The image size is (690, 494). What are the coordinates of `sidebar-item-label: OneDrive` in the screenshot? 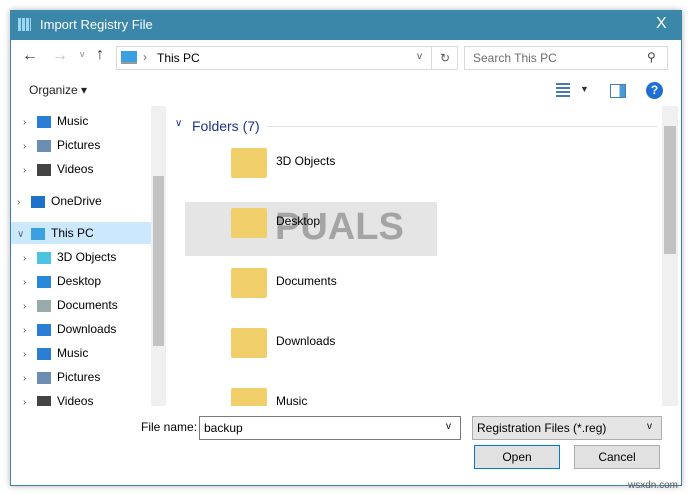 It's located at (76, 201).